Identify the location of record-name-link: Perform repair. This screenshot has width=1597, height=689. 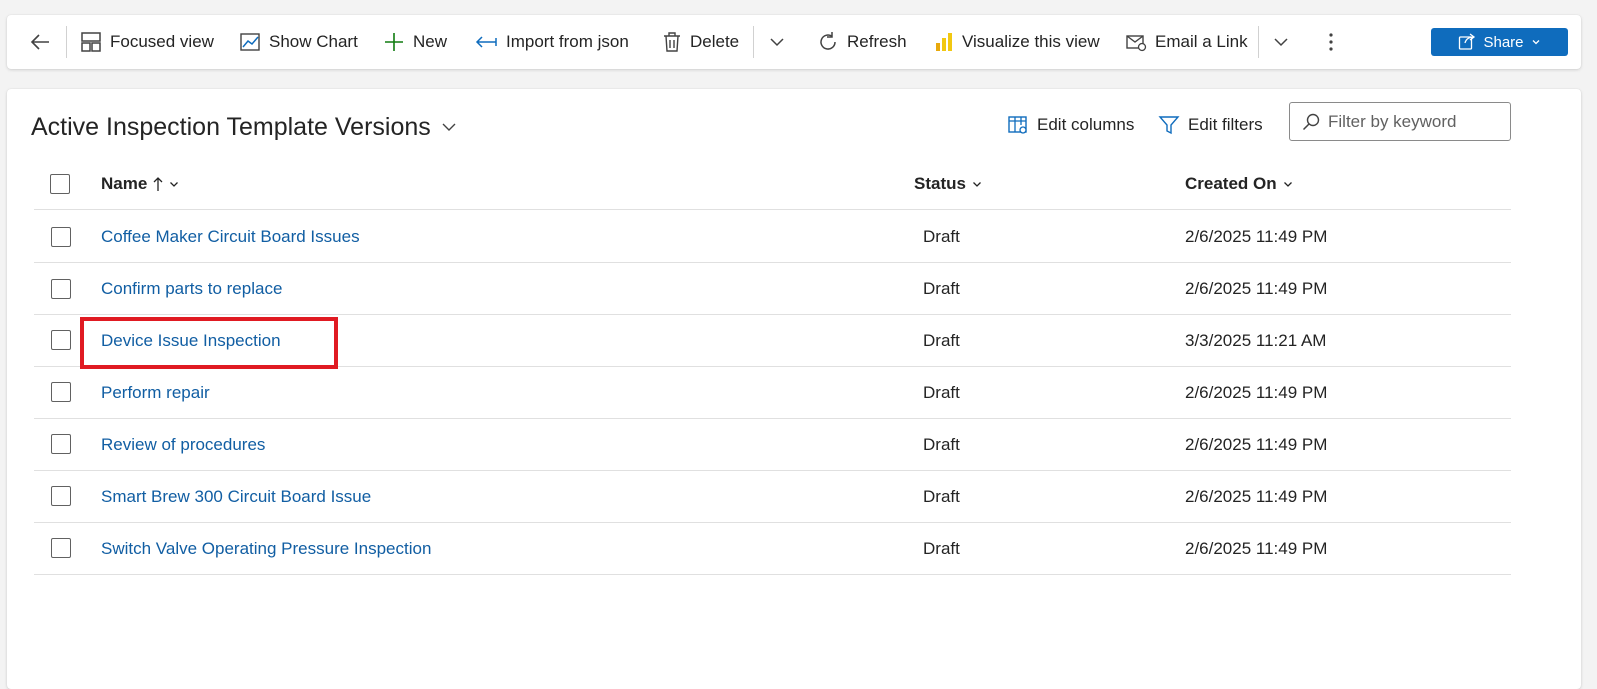
(155, 393).